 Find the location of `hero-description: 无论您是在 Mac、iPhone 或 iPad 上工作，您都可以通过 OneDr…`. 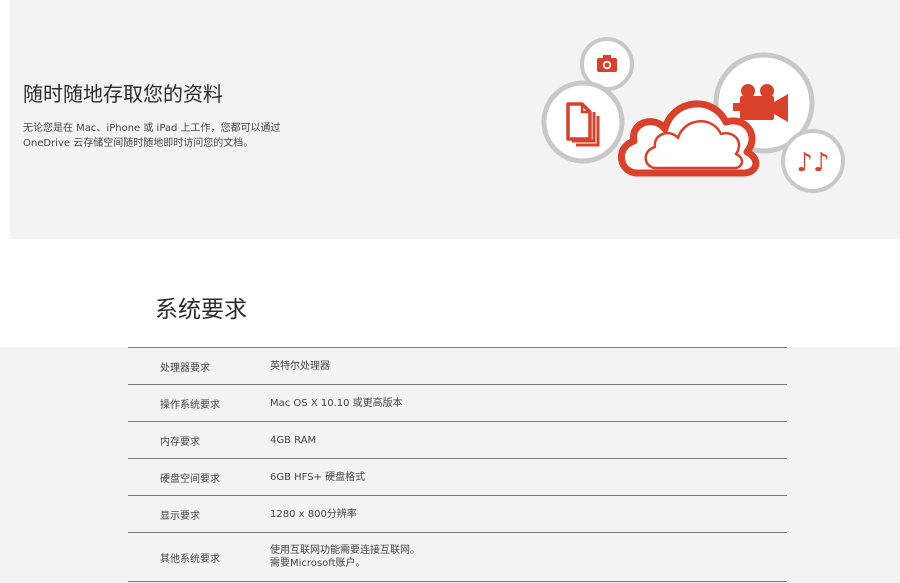

hero-description: 无论您是在 Mac、iPhone 或 iPad 上工作，您都可以通过 OneDr… is located at coordinates (152, 136).